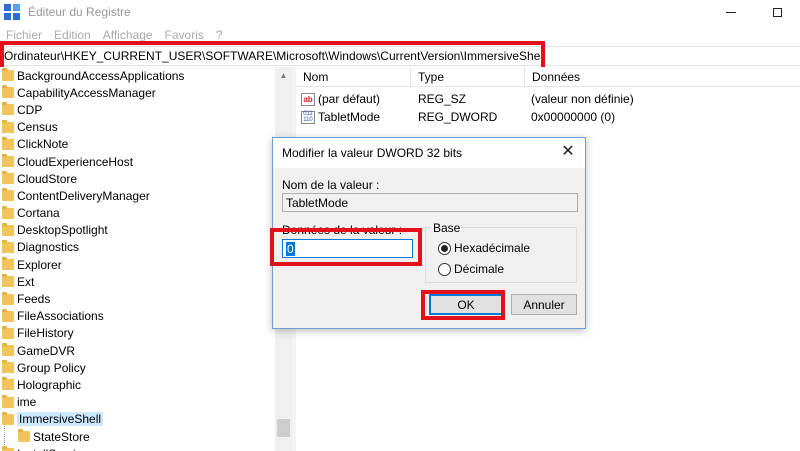 The height and width of the screenshot is (451, 800). What do you see at coordinates (568, 152) in the screenshot?
I see `close-icon: ✕` at bounding box center [568, 152].